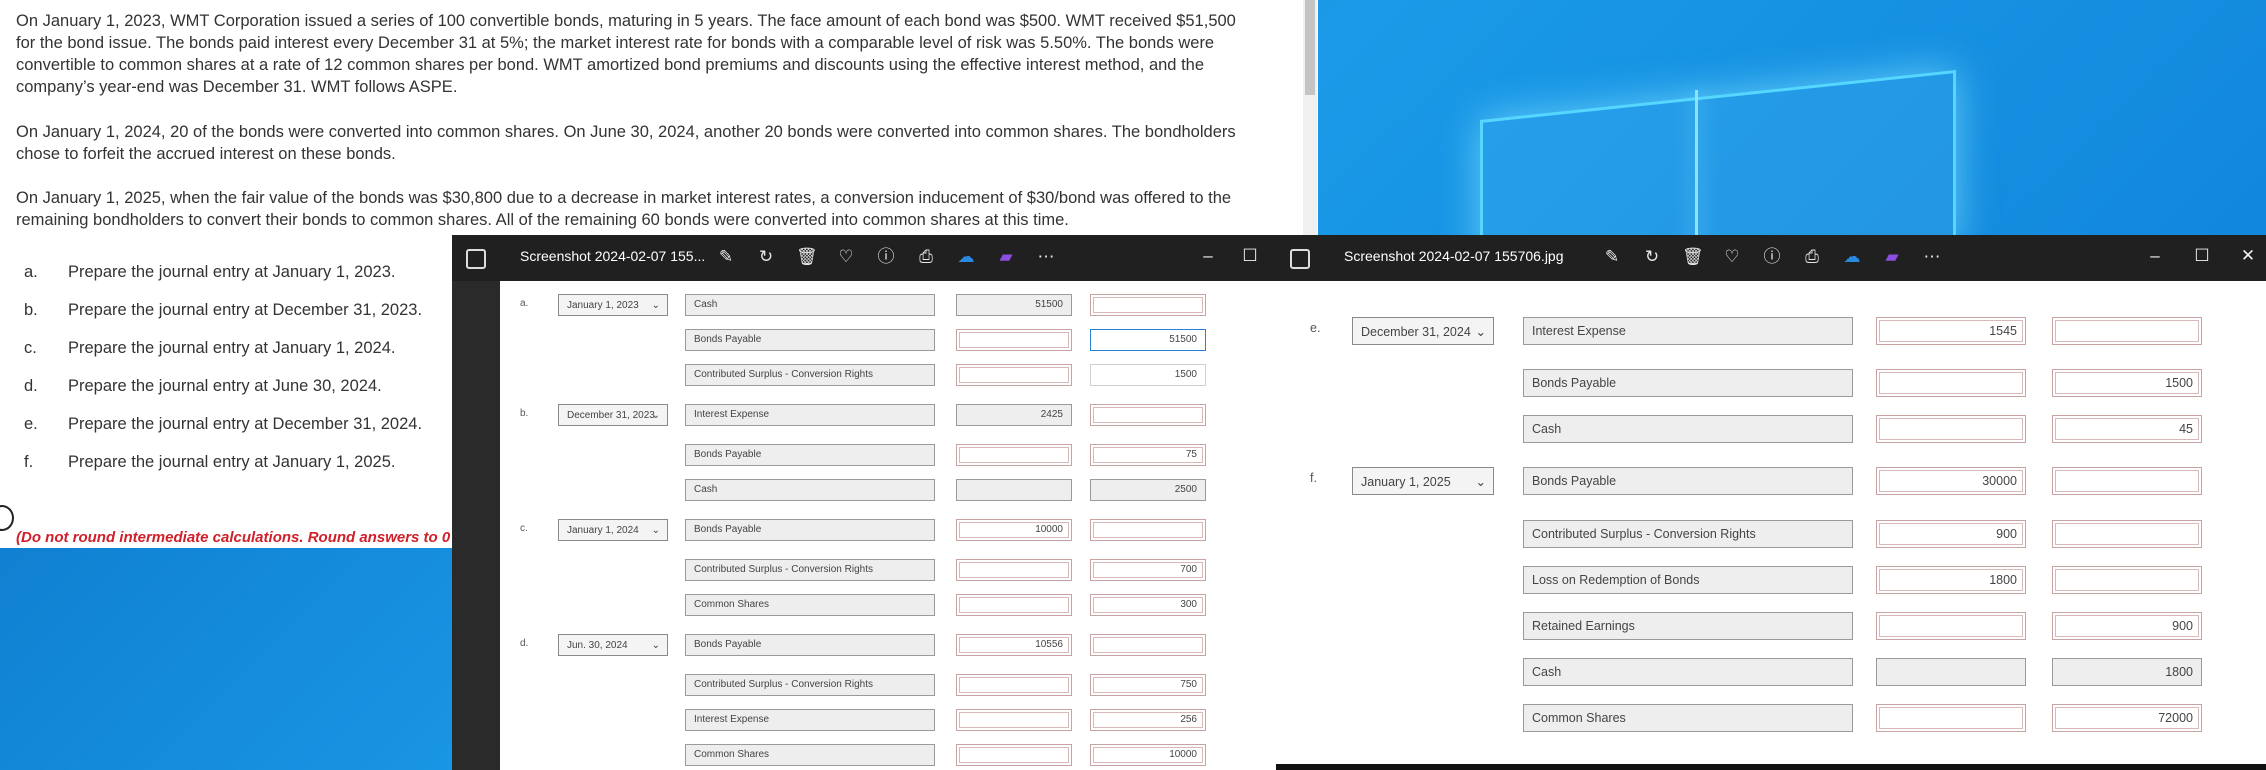  Describe the element at coordinates (1014, 305) in the screenshot. I see `debit-field: 51500` at that location.